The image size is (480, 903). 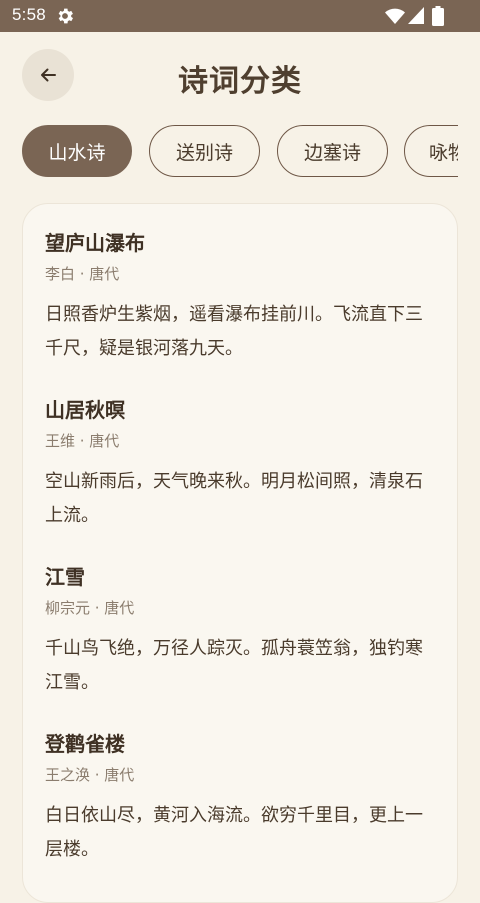 What do you see at coordinates (204, 151) in the screenshot?
I see `category-chip-songbie: 送别诗` at bounding box center [204, 151].